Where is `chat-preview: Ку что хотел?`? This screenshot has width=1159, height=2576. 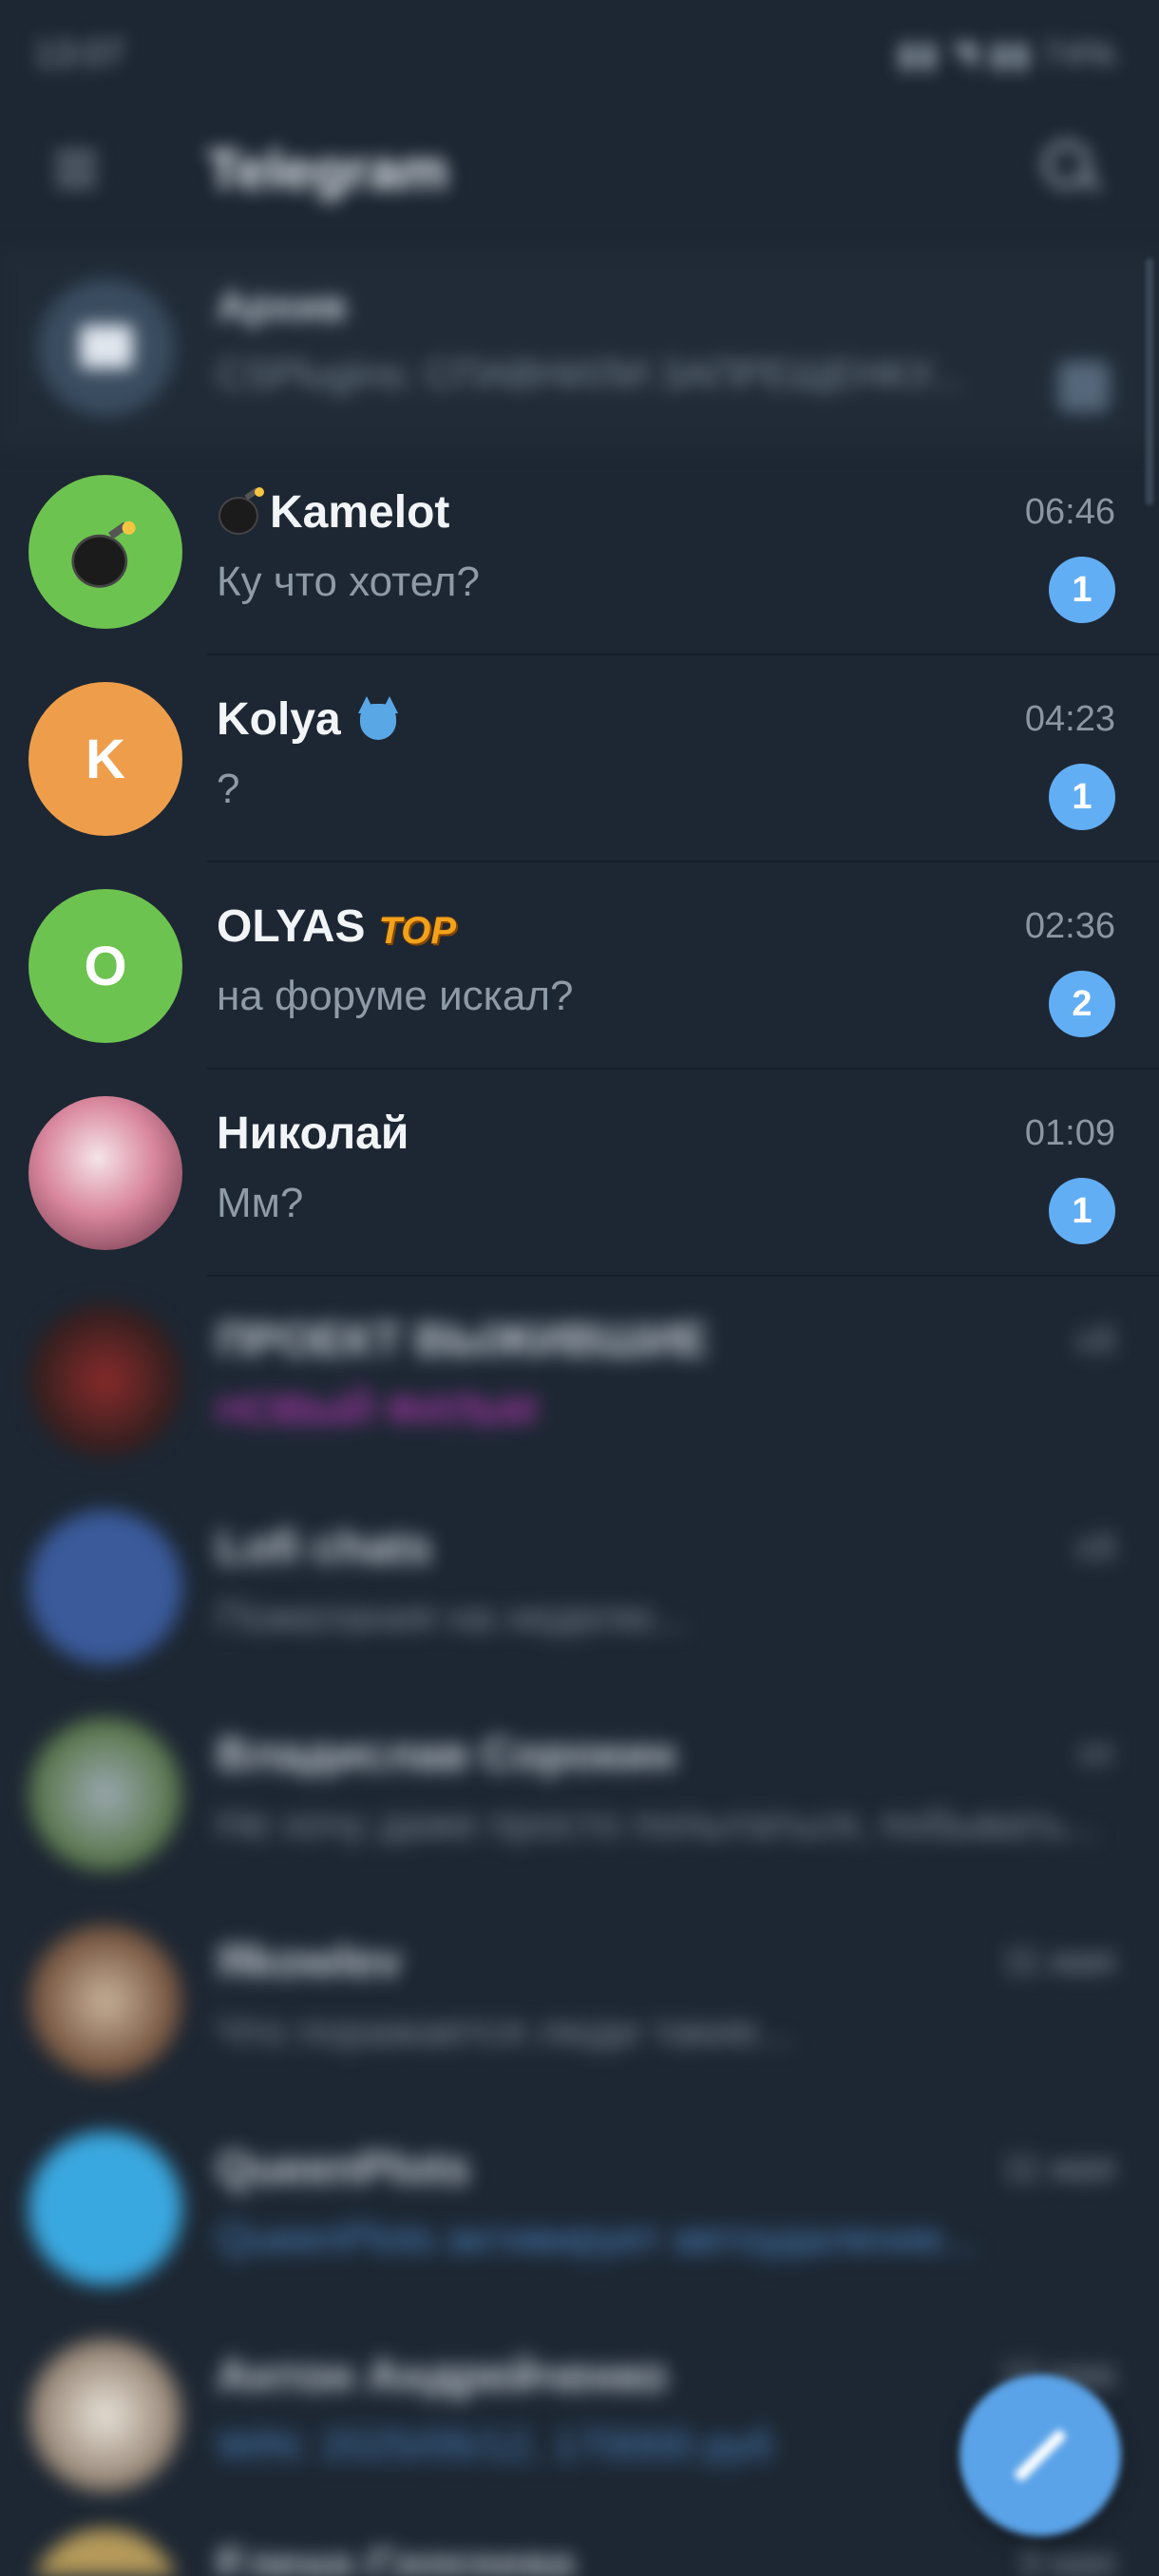 chat-preview: Ку что хотел? is located at coordinates (348, 582).